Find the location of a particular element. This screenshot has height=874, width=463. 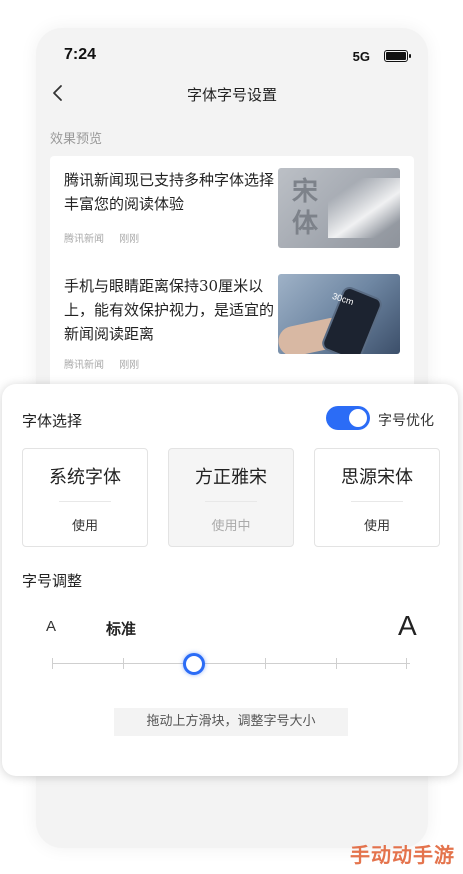

status-time: 7:24 is located at coordinates (80, 54).